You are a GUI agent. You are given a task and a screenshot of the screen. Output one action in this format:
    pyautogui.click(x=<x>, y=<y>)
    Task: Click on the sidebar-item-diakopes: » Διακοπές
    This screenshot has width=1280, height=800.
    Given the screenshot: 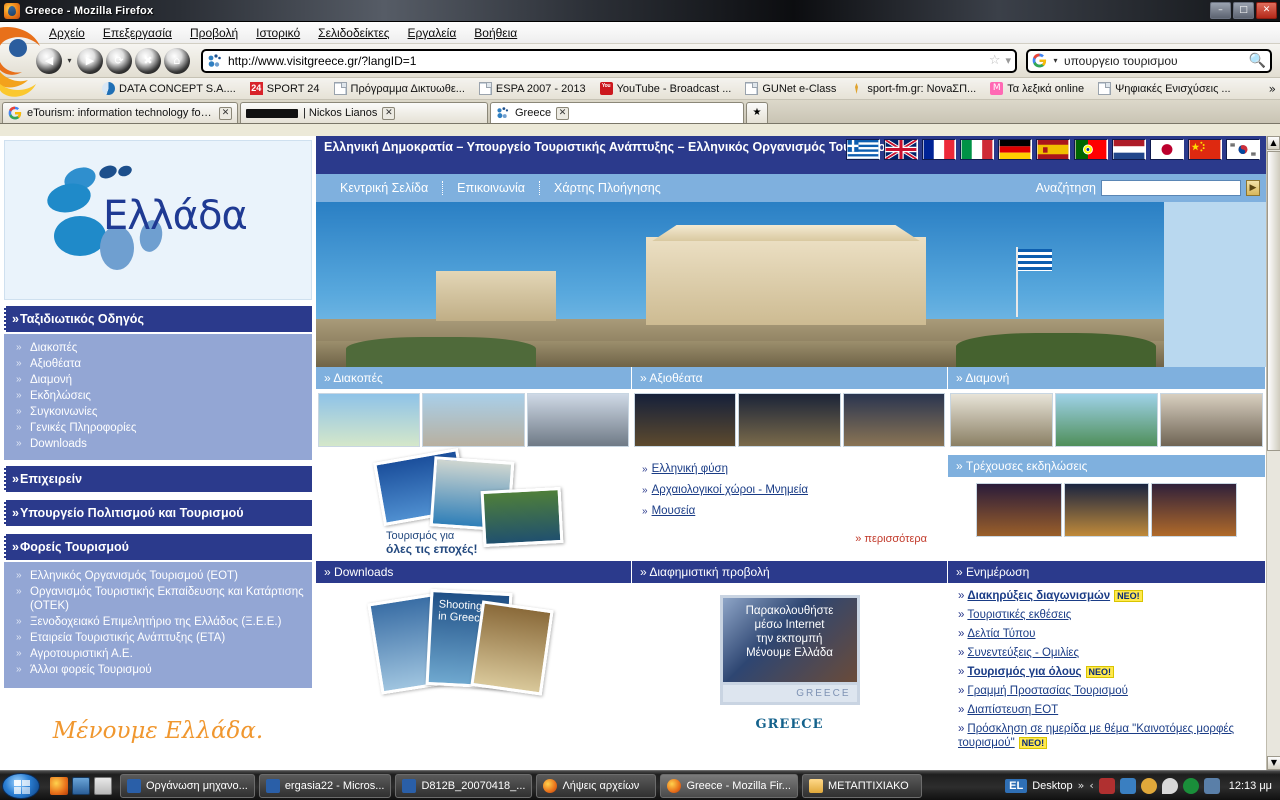 What is the action you would take?
    pyautogui.click(x=158, y=348)
    